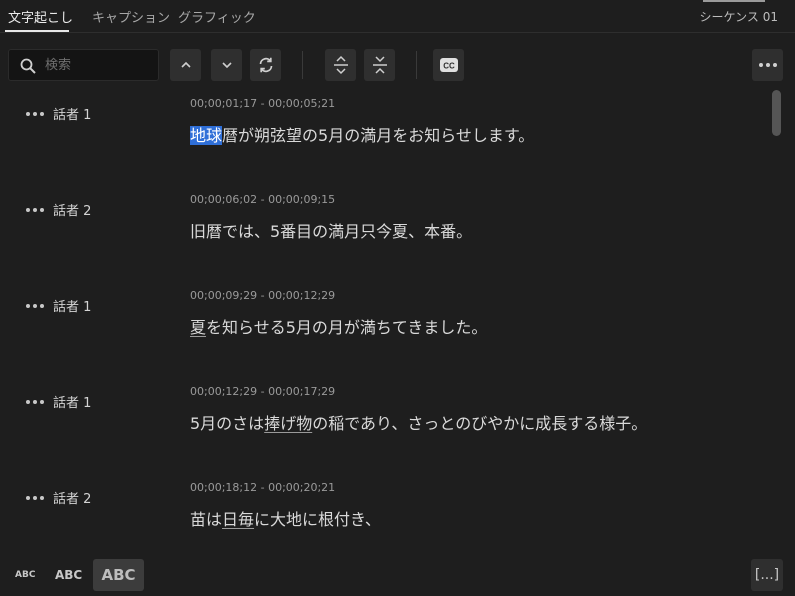 The height and width of the screenshot is (596, 795). I want to click on transcript-text: 旧暦では、5番目の満月只今夏、本番。, so click(331, 230).